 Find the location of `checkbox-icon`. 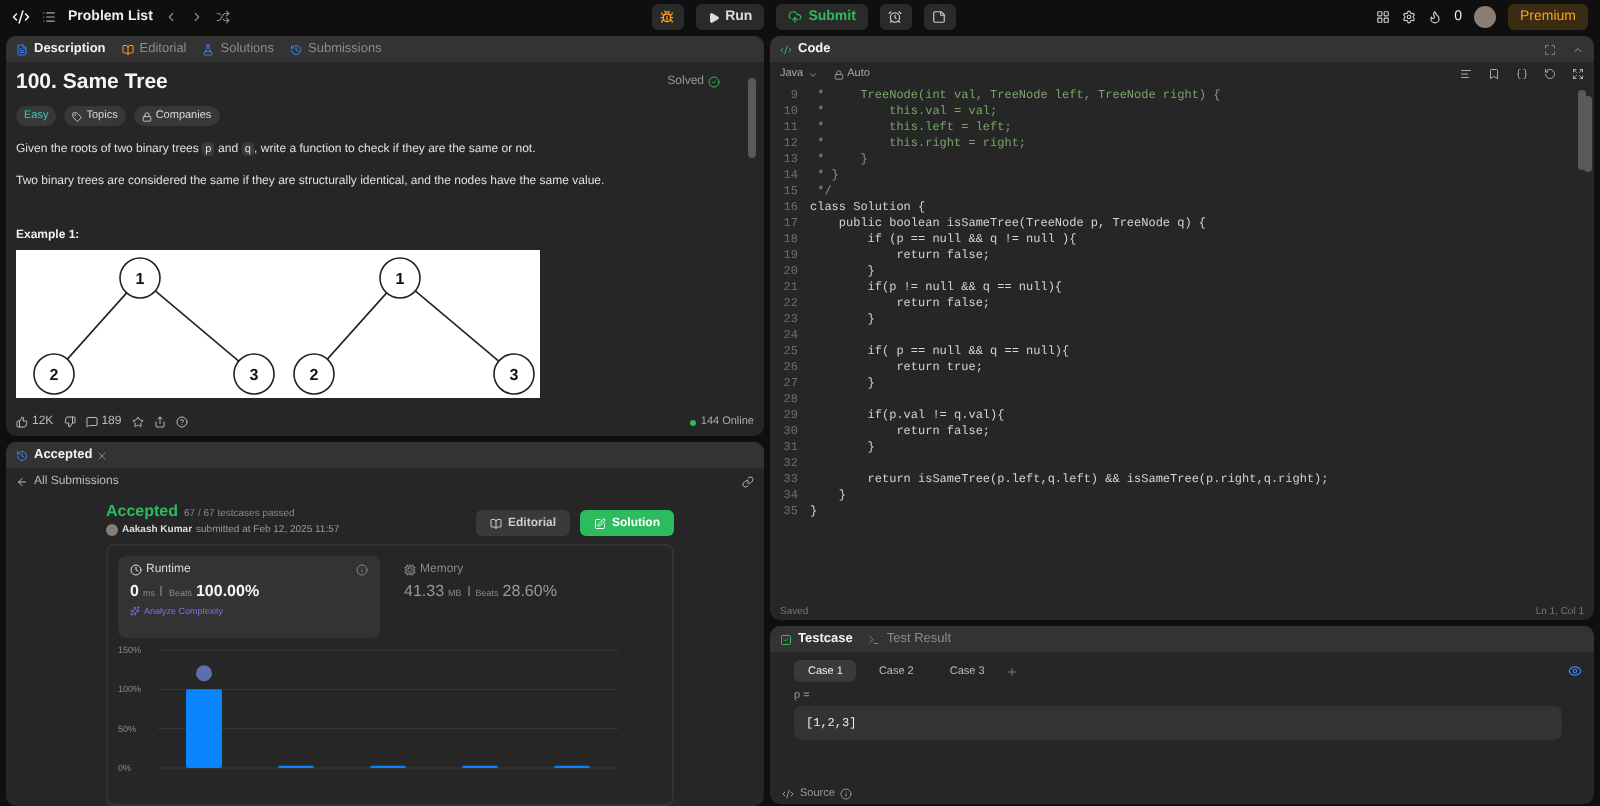

checkbox-icon is located at coordinates (786, 639).